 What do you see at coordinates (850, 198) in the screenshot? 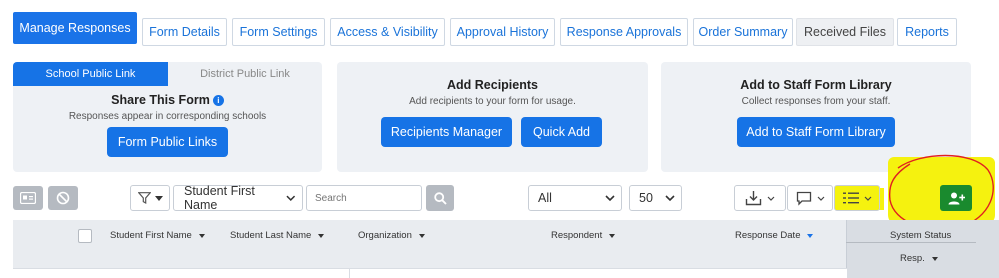
I see `columns-icon` at bounding box center [850, 198].